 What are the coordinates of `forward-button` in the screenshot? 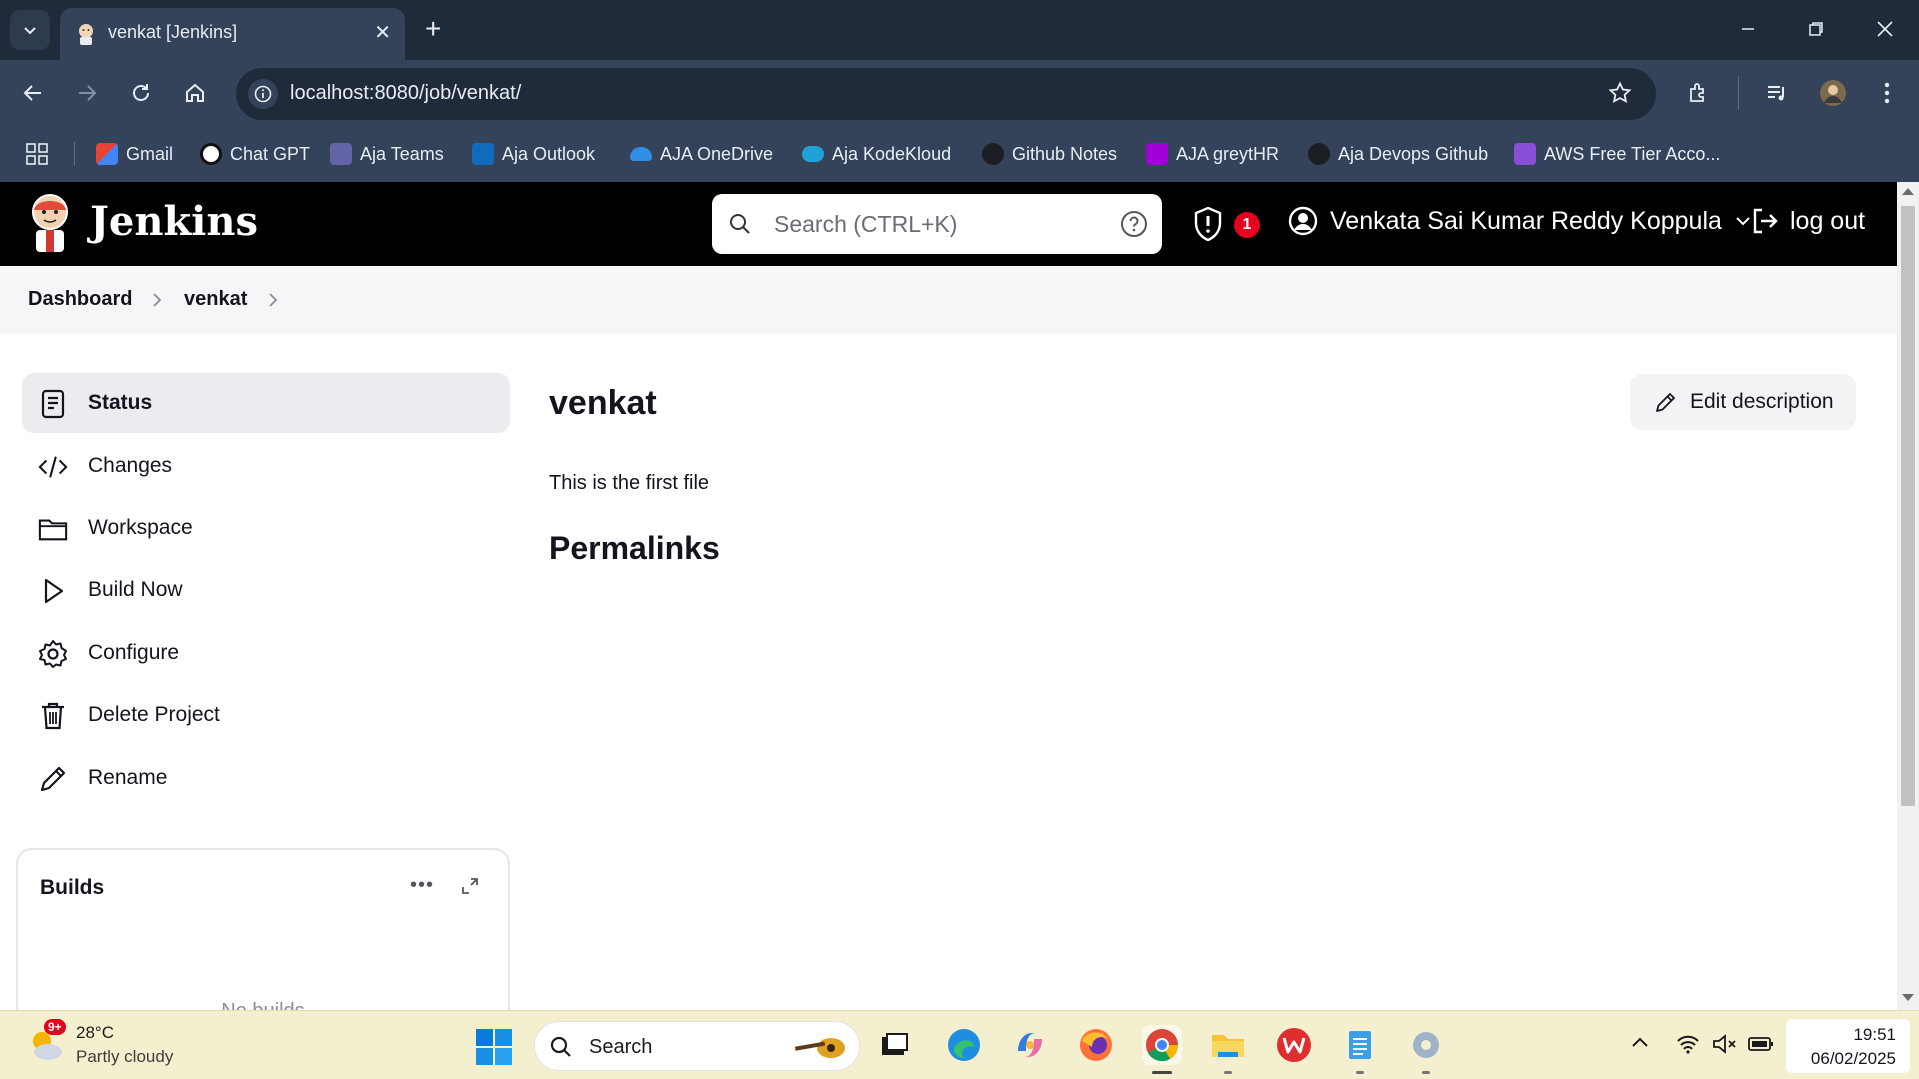 It's located at (87, 93).